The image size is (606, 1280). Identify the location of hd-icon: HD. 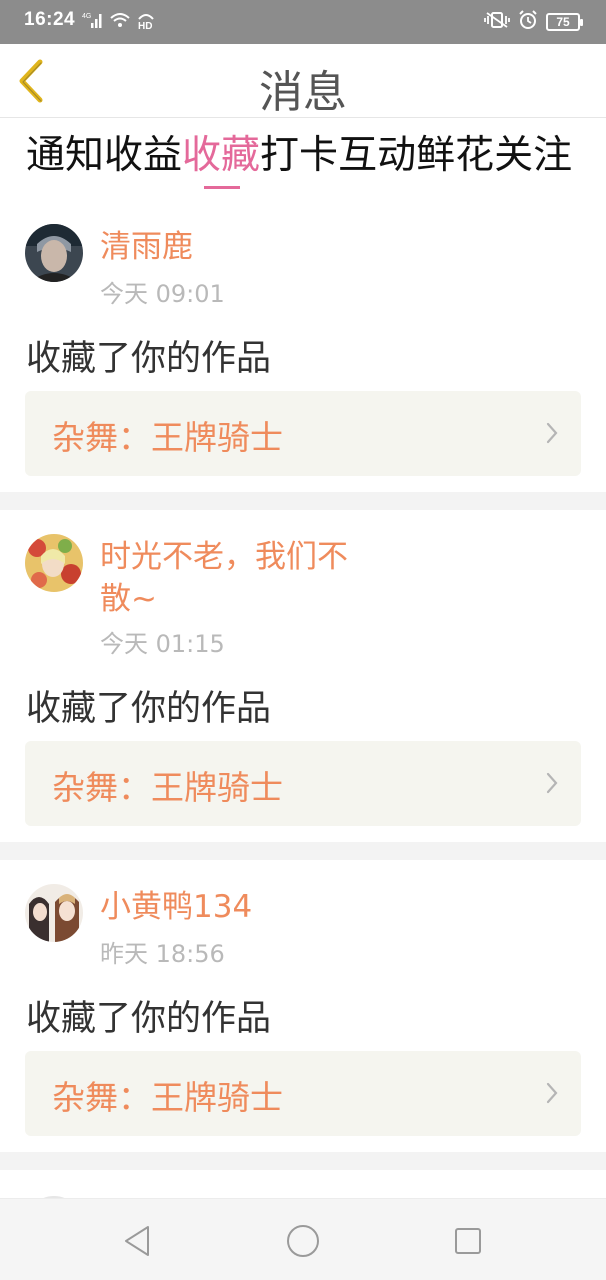
(146, 22).